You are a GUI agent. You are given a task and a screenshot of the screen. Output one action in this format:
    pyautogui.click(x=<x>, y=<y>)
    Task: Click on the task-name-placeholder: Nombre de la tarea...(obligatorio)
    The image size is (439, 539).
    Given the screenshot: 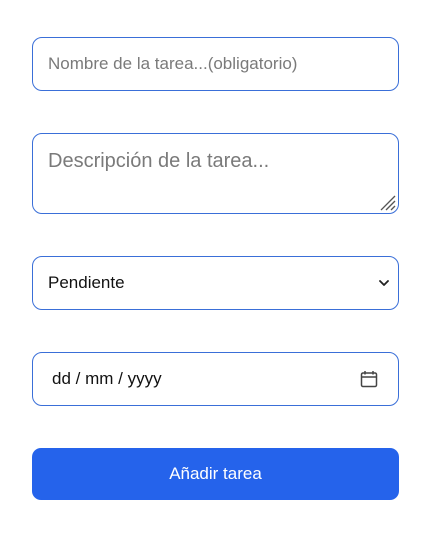 What is the action you would take?
    pyautogui.click(x=173, y=63)
    